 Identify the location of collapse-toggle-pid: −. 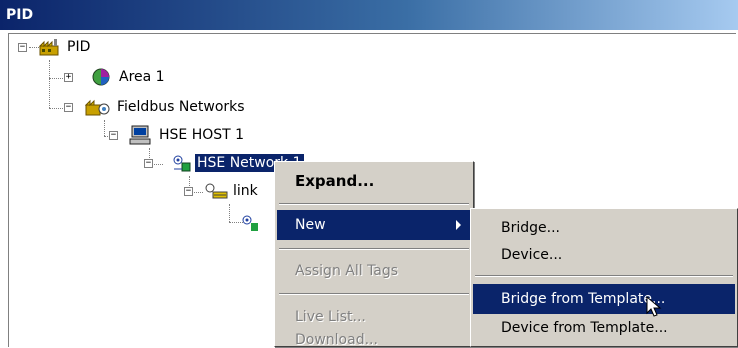
(22, 47).